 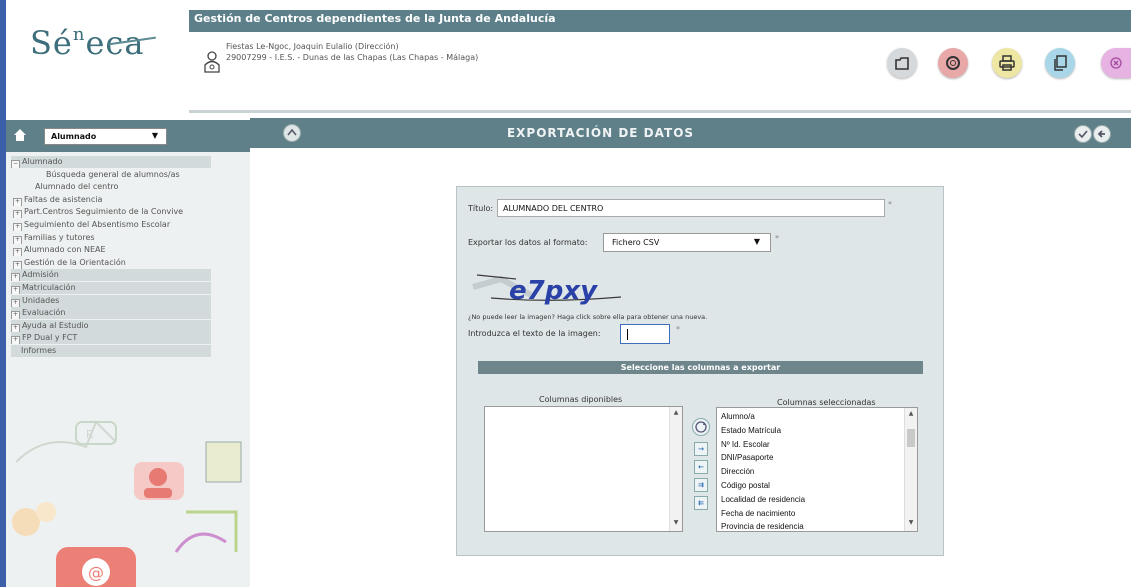 I want to click on selected-columns-title: Columnas seleccionadas, so click(x=826, y=402).